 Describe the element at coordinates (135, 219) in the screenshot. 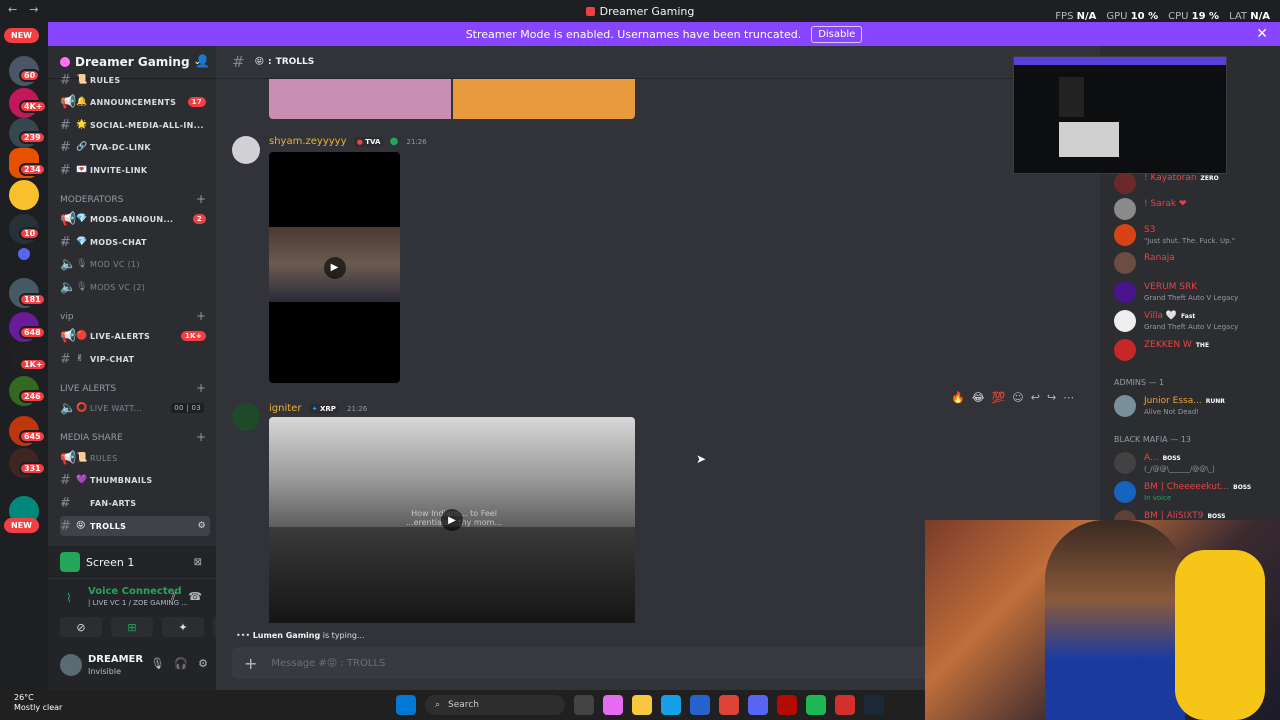

I see `channel-mods-announcements: ▸ 📢 💎 MODS-ANNOUN... 2` at that location.